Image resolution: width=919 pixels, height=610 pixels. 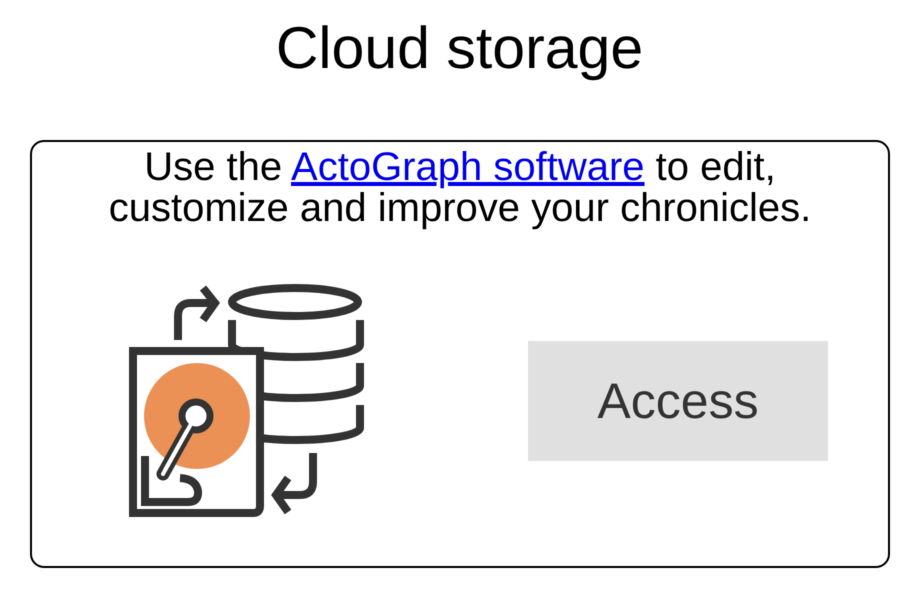 I want to click on description-text: Use the ActoGraph software to edit, customize and improve your chronicles., so click(x=460, y=188).